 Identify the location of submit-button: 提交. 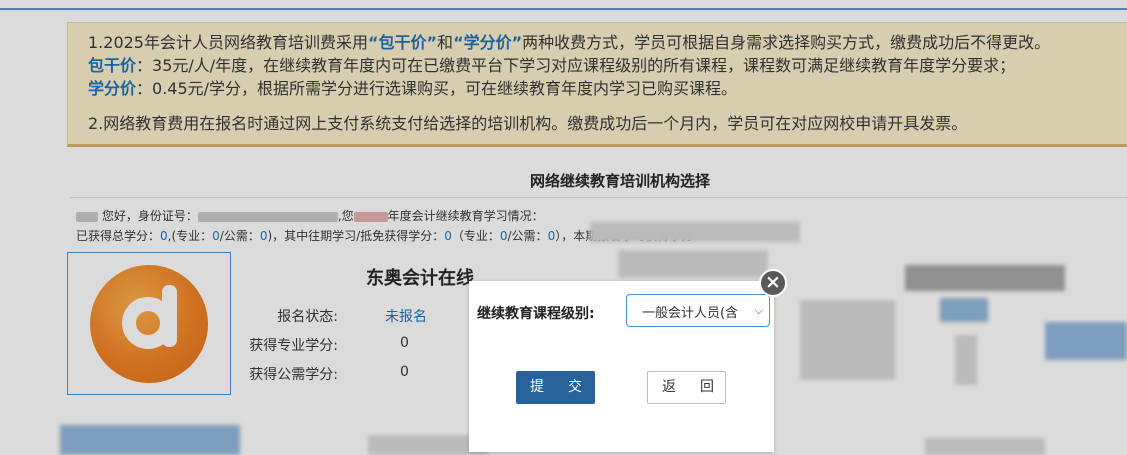
(555, 387).